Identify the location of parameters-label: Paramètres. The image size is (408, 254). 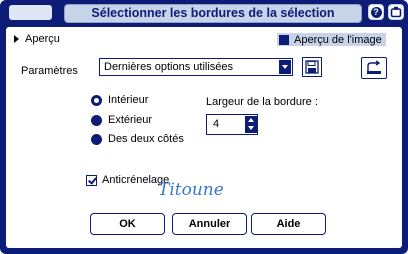
(49, 71).